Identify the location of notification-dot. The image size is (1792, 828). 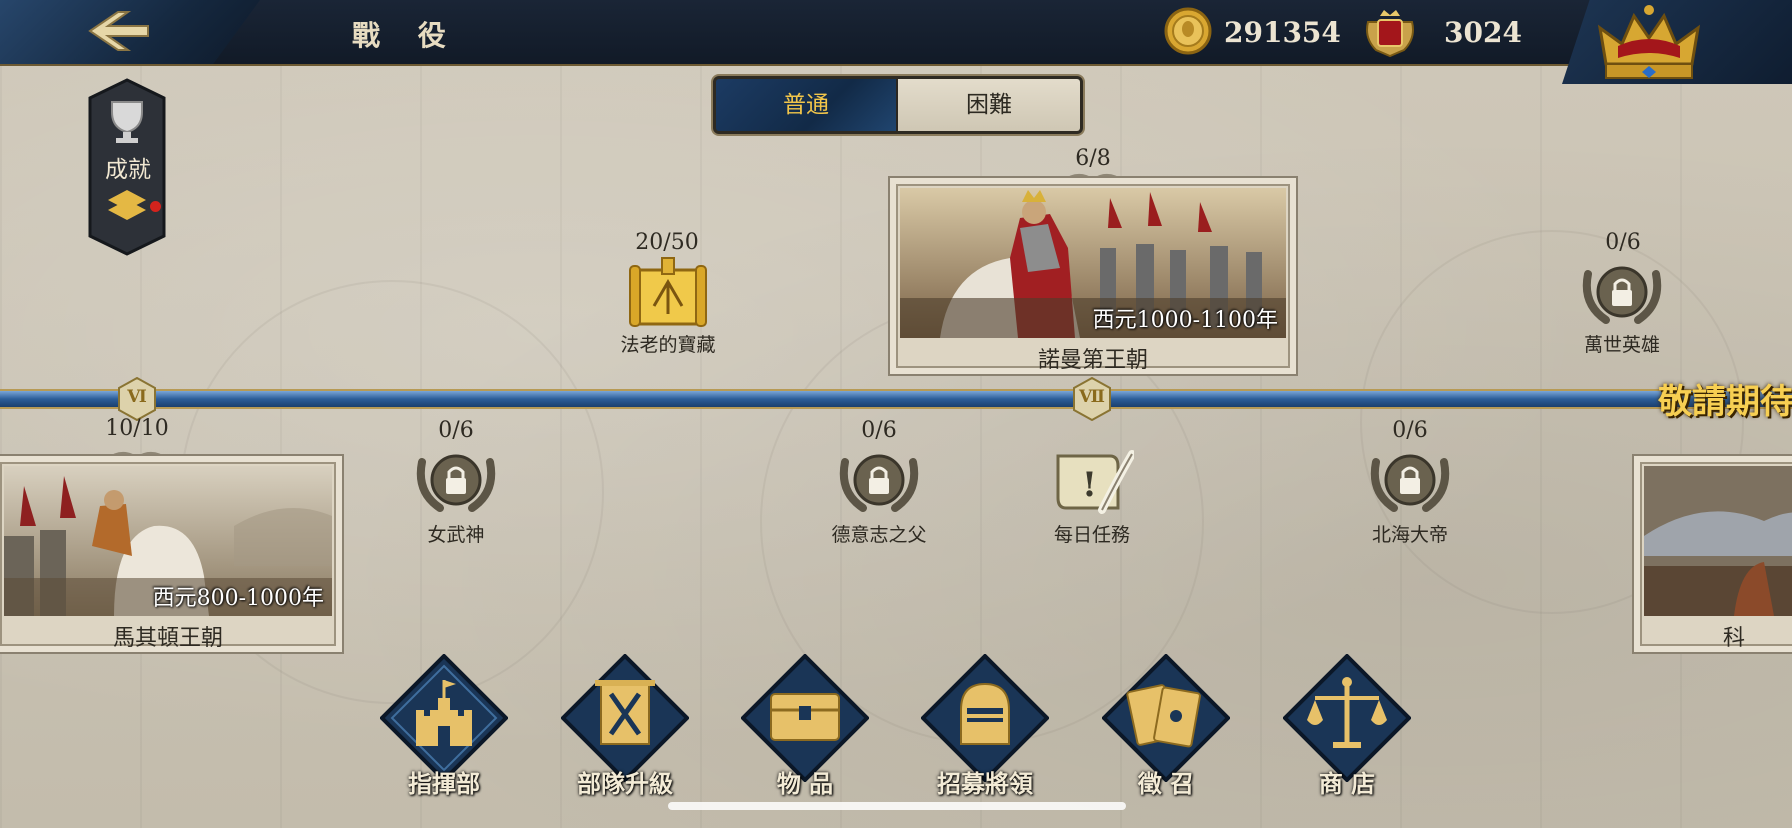
(155, 206).